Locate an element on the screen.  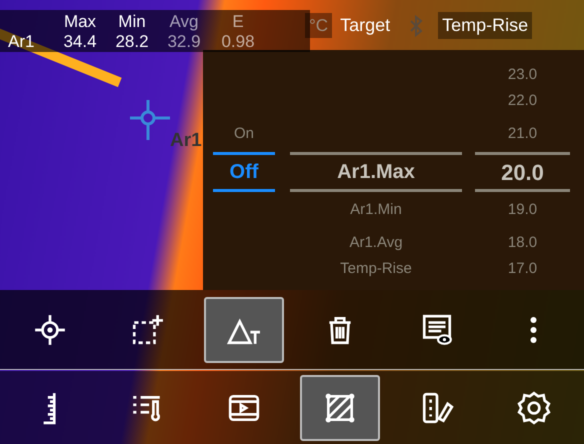
value-option: 19.0 is located at coordinates (522, 210).